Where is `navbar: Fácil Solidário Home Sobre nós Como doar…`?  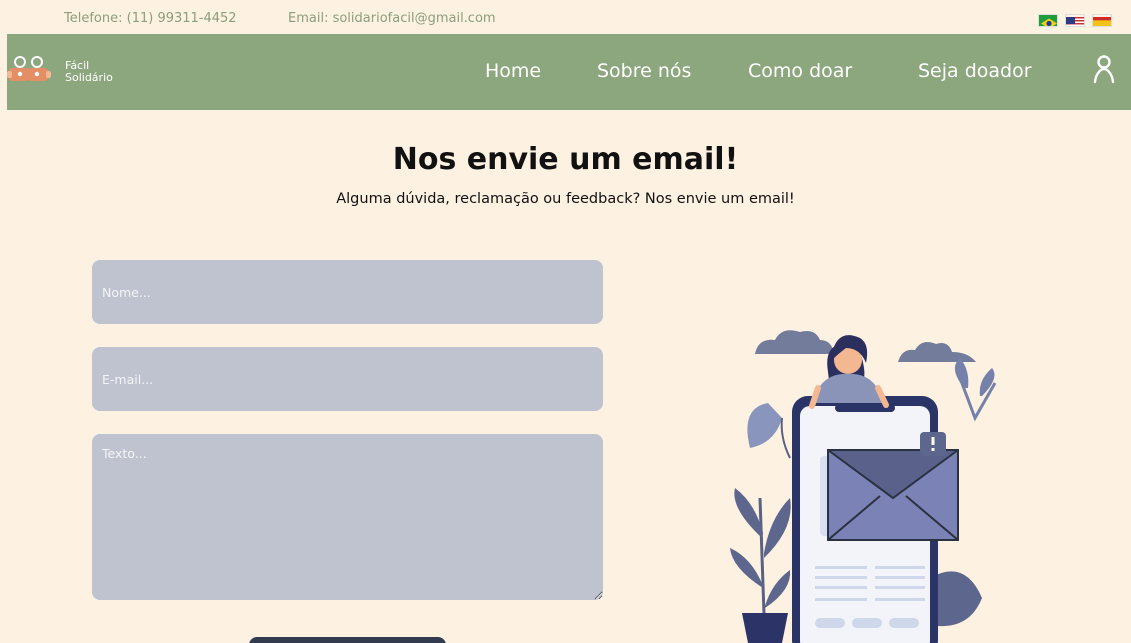 navbar: Fácil Solidário Home Sobre nós Como doar… is located at coordinates (569, 72).